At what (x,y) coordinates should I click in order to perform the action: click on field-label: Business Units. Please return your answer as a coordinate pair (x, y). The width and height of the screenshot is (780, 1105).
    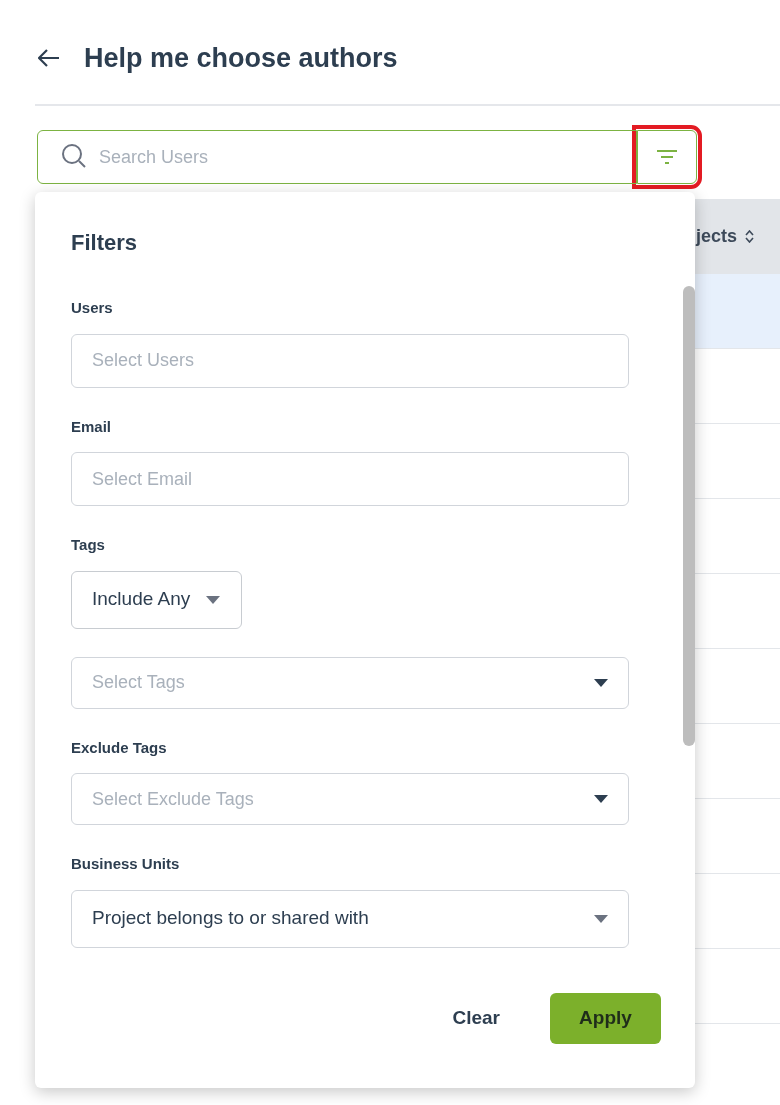
    Looking at the image, I should click on (126, 864).